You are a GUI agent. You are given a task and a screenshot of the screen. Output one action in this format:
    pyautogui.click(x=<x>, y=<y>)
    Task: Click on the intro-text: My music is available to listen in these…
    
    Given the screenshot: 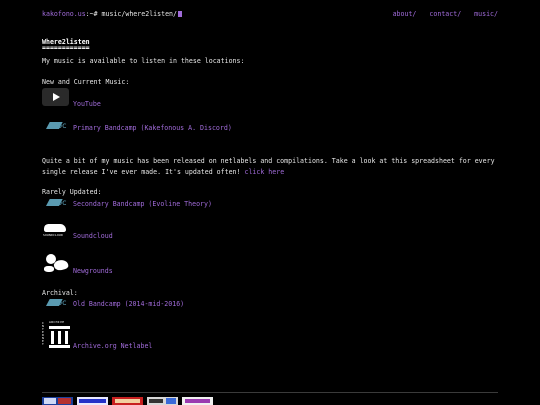 What is the action you would take?
    pyautogui.click(x=143, y=61)
    